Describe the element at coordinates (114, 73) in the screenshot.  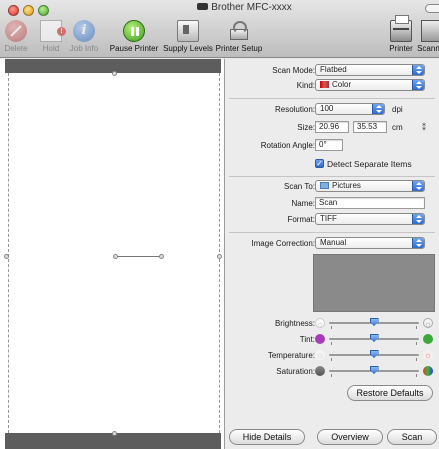
I see `crop-handle-top` at that location.